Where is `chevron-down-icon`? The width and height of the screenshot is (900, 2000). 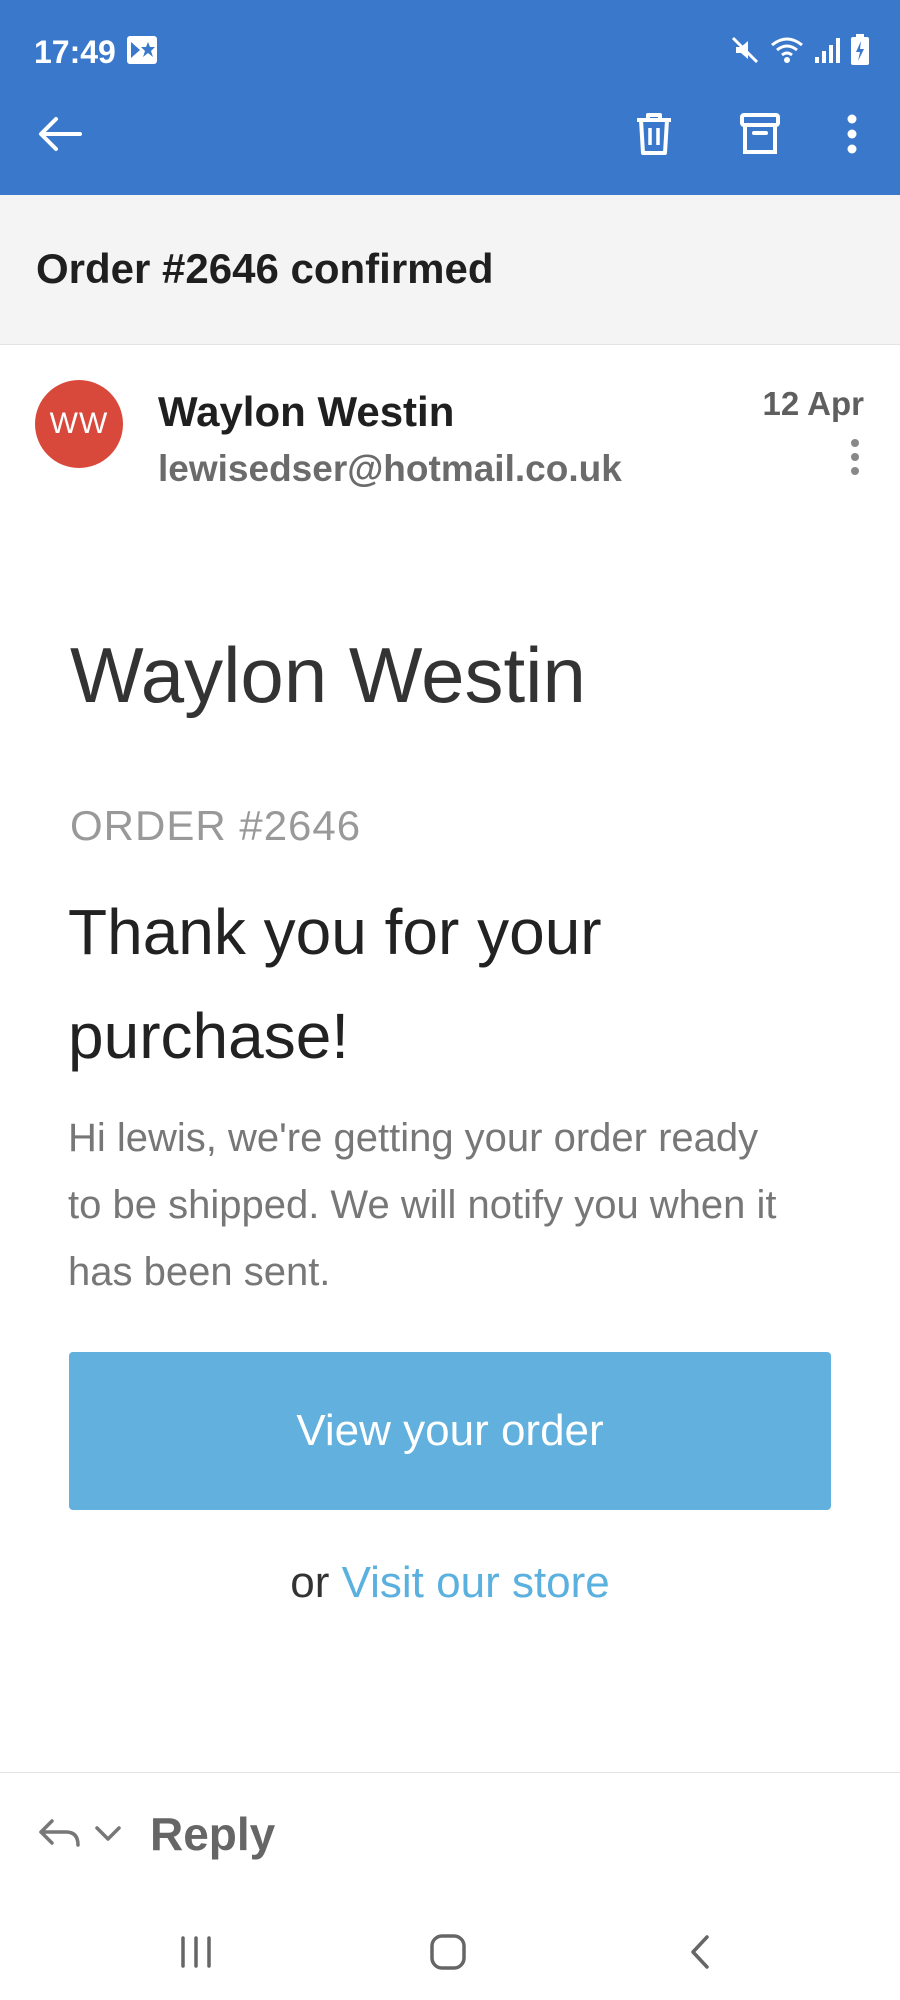
chevron-down-icon is located at coordinates (108, 1836).